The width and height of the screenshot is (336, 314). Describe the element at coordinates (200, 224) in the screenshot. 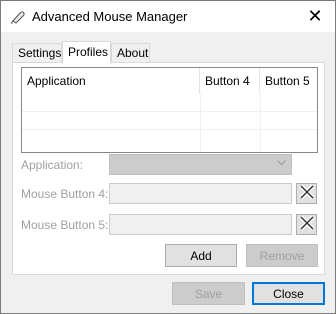

I see `mouse-button5-field` at that location.